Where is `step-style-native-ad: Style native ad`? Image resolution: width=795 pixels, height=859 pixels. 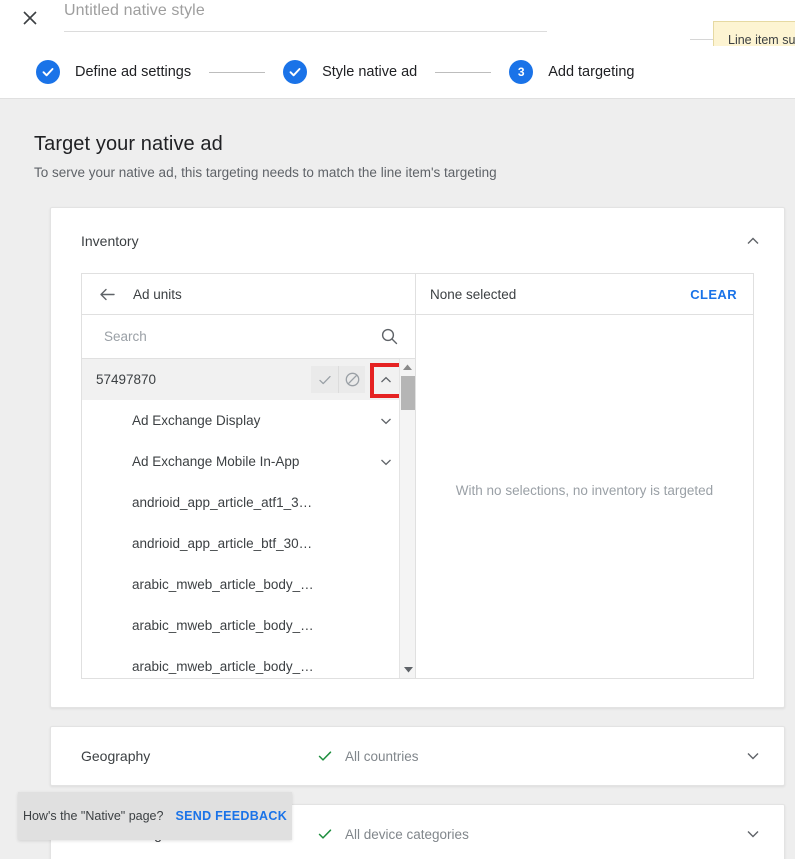
step-style-native-ad: Style native ad is located at coordinates (350, 72).